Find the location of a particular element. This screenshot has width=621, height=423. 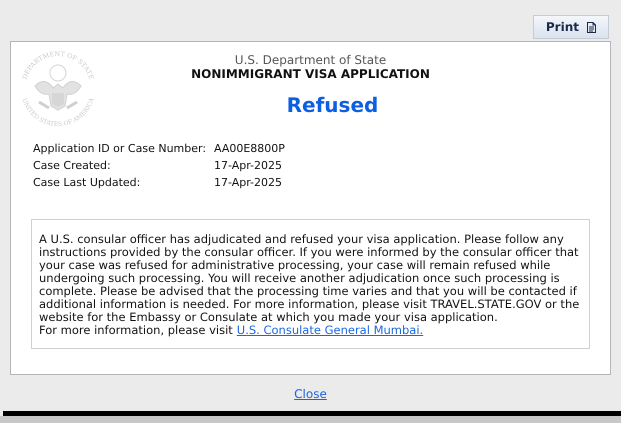

field-value: AA00E8800P is located at coordinates (249, 149).